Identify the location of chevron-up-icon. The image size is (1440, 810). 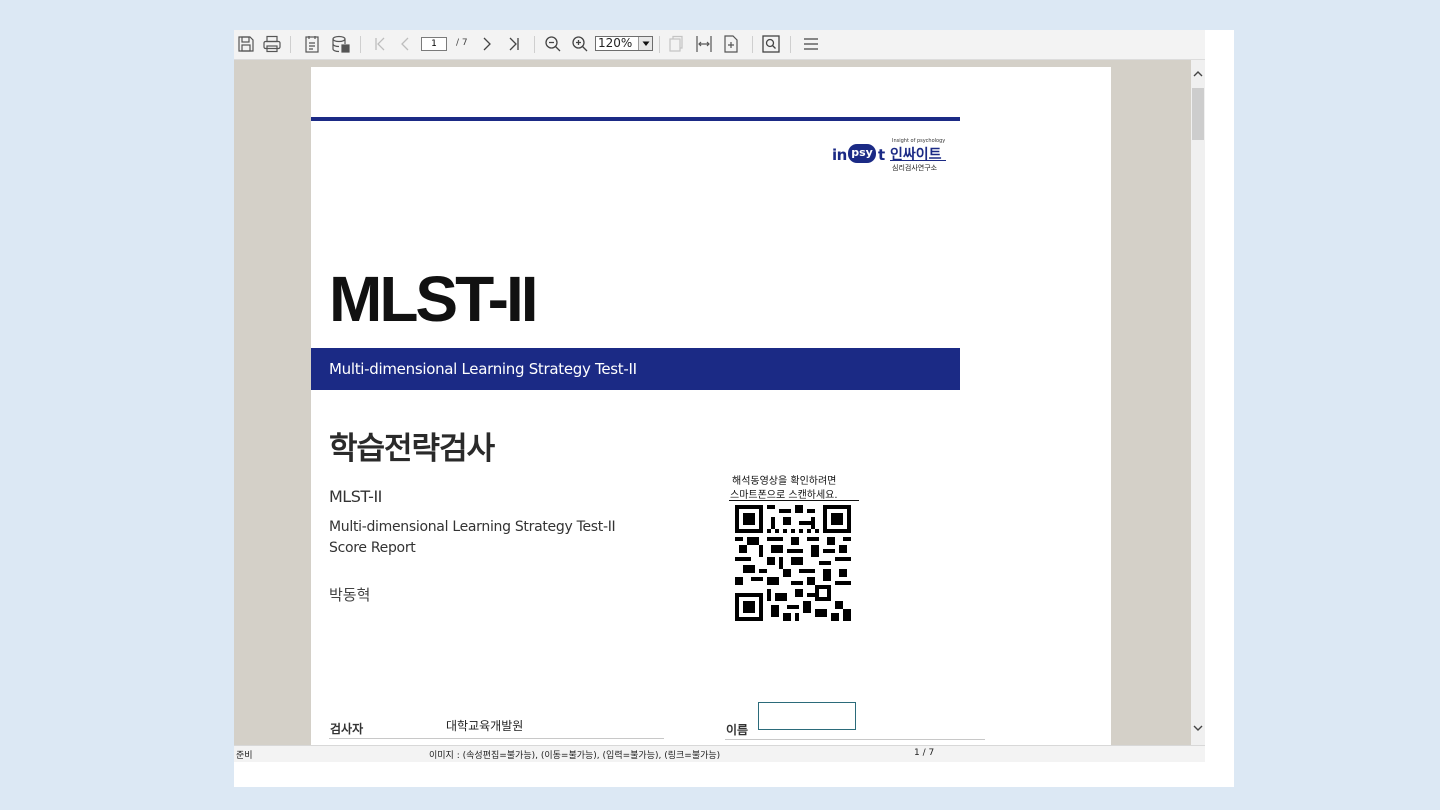
(1198, 73).